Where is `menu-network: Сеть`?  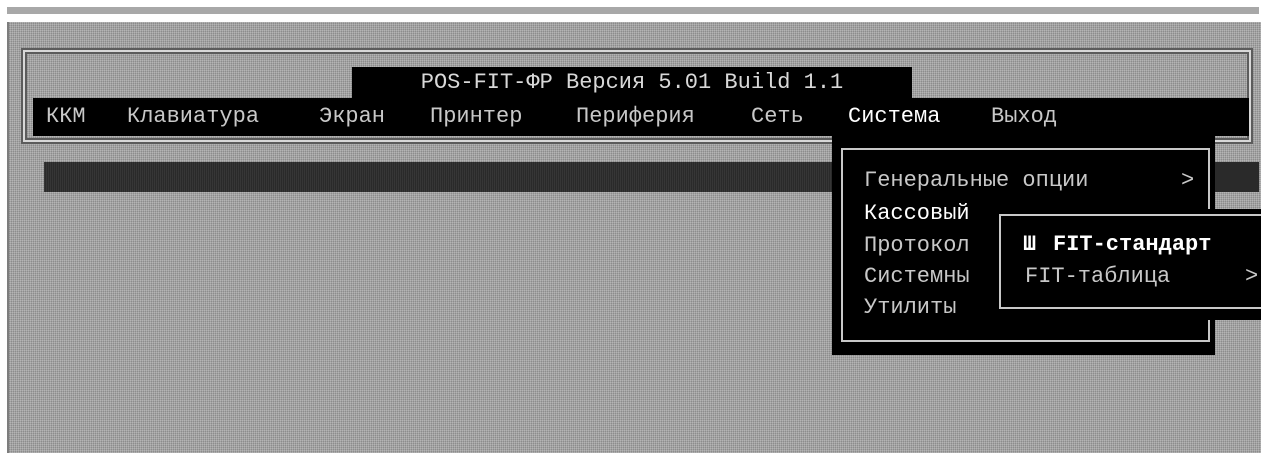
menu-network: Сеть is located at coordinates (777, 117).